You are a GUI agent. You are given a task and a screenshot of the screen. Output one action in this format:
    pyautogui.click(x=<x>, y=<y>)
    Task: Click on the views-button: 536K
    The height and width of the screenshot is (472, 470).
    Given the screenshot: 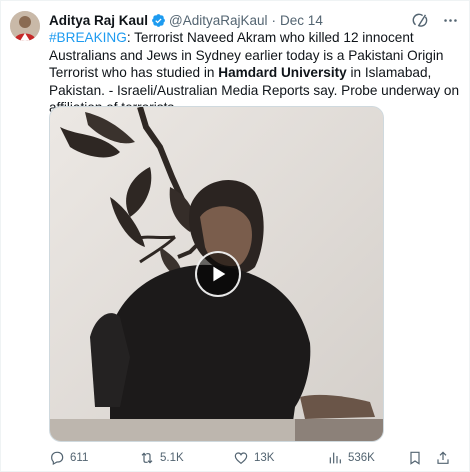 What is the action you would take?
    pyautogui.click(x=351, y=458)
    